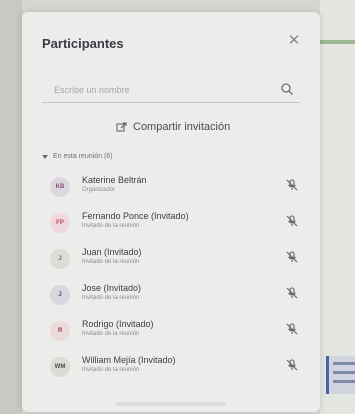  Describe the element at coordinates (287, 89) in the screenshot. I see `search-icon` at that location.